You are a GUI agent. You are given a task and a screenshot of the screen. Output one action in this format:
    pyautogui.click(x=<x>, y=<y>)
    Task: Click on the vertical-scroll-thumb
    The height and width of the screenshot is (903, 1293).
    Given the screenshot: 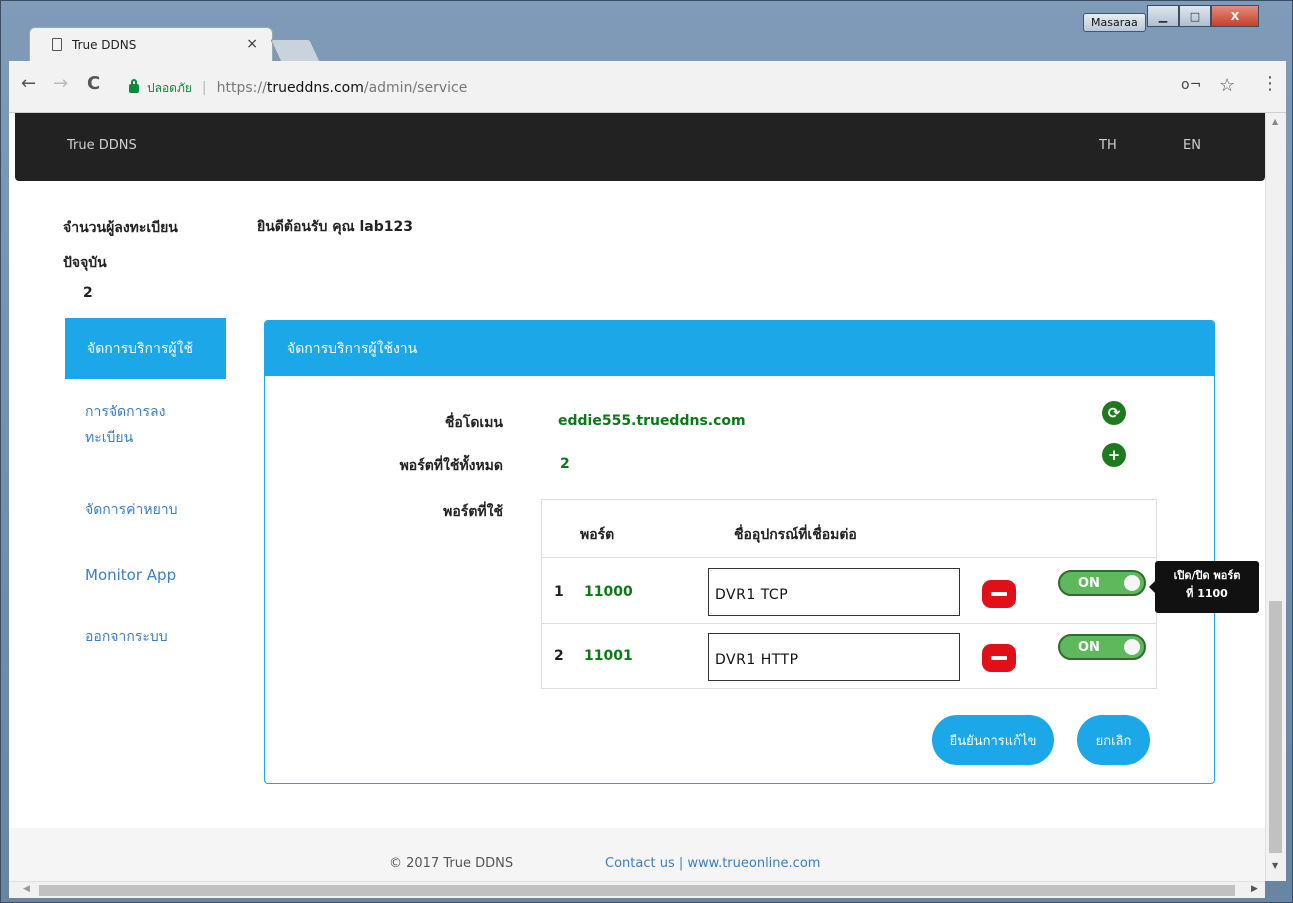 What is the action you would take?
    pyautogui.click(x=1275, y=727)
    